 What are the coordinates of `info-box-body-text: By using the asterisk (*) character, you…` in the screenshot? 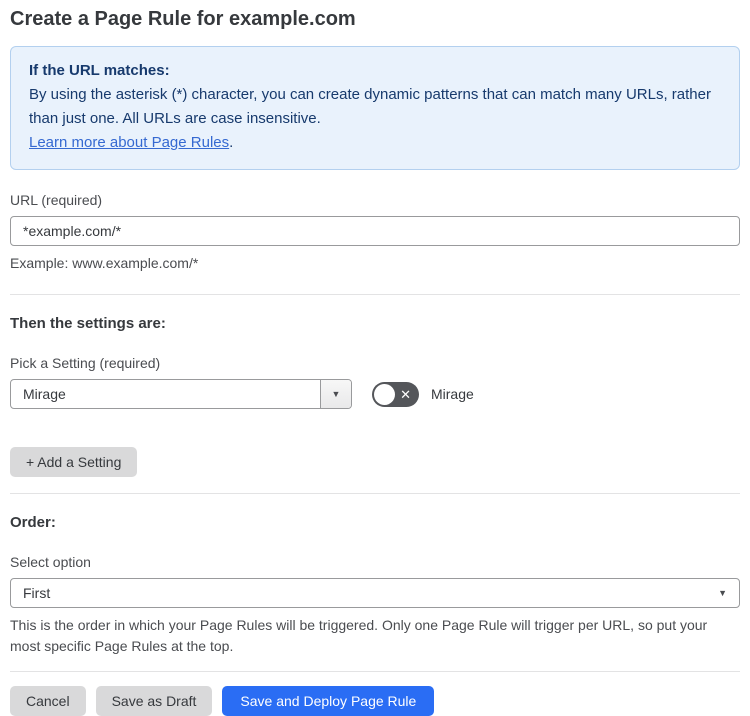 It's located at (370, 106).